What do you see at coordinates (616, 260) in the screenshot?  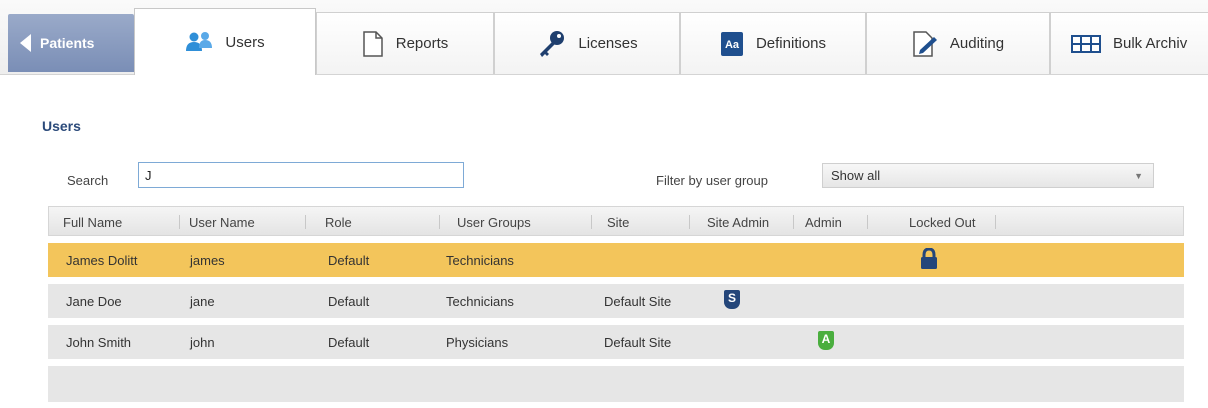 I see `table-row: James Dolitt james Default Technicians` at bounding box center [616, 260].